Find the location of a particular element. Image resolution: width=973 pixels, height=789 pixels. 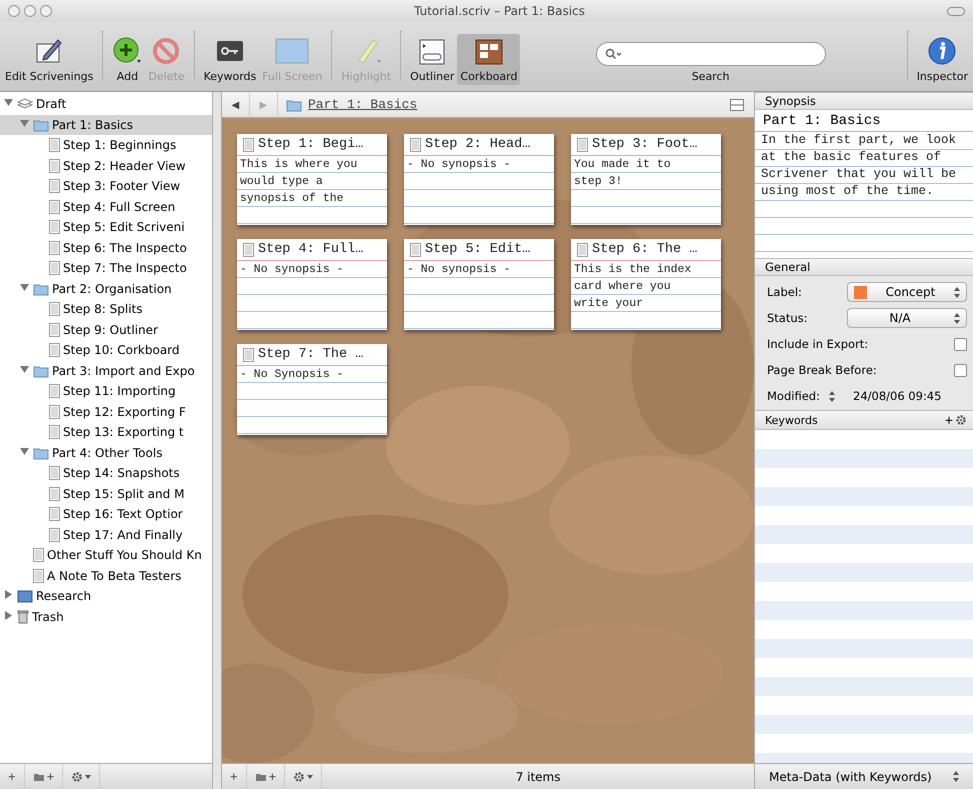

add-keyword-button: + is located at coordinates (948, 420).